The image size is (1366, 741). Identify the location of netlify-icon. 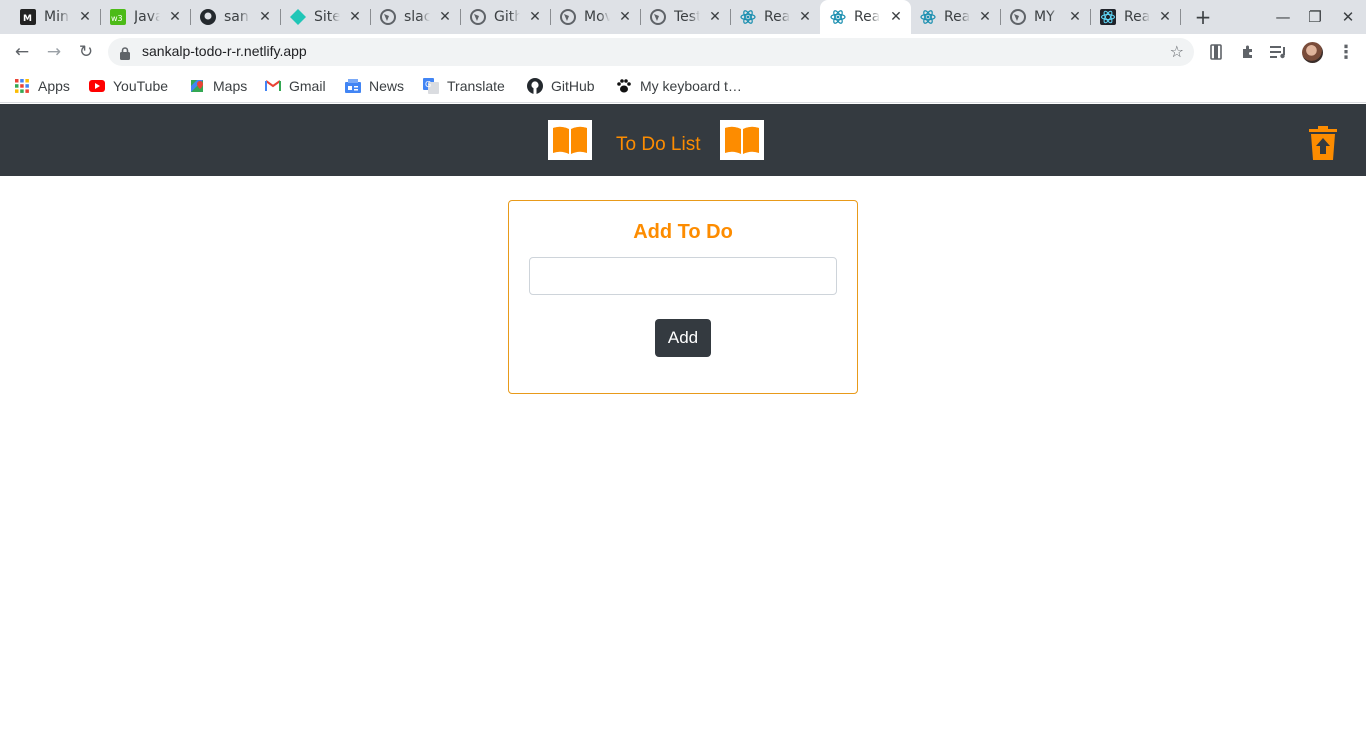
(298, 17).